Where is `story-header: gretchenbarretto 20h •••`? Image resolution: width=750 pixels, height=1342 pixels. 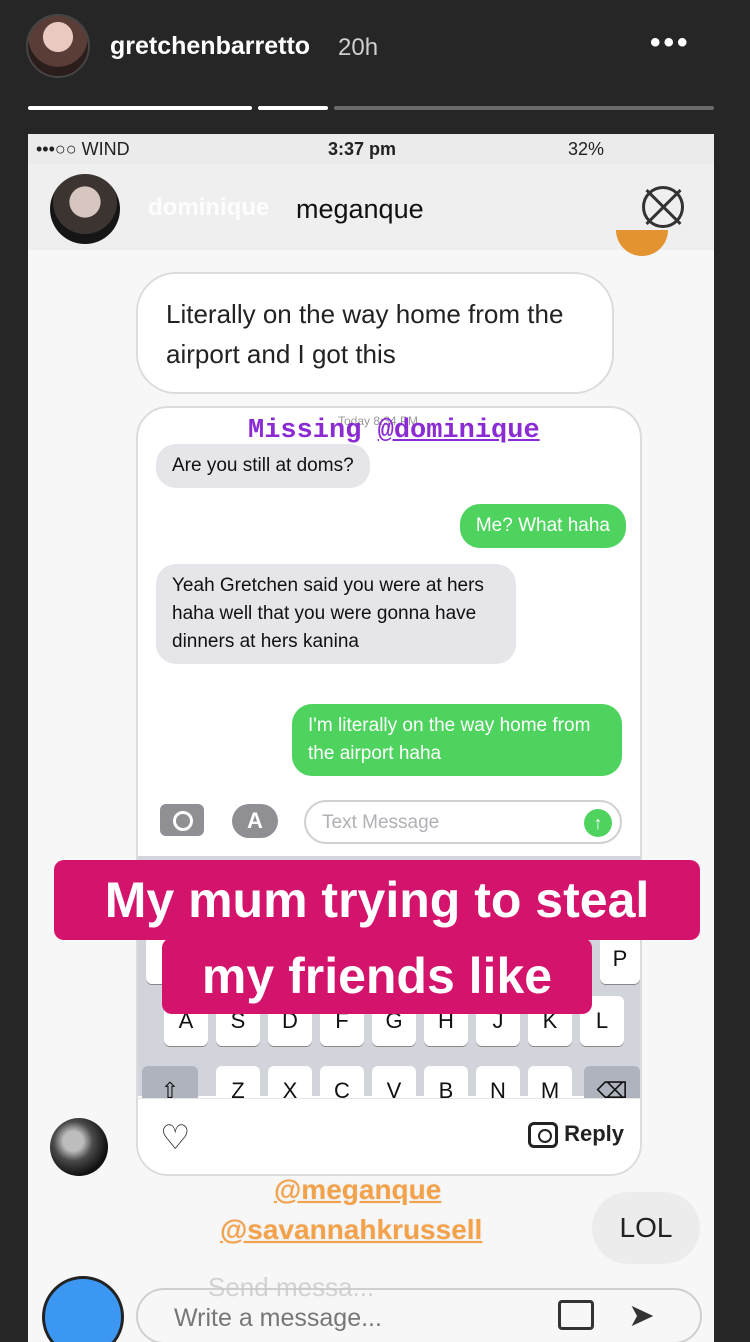 story-header: gretchenbarretto 20h ••• is located at coordinates (375, 50).